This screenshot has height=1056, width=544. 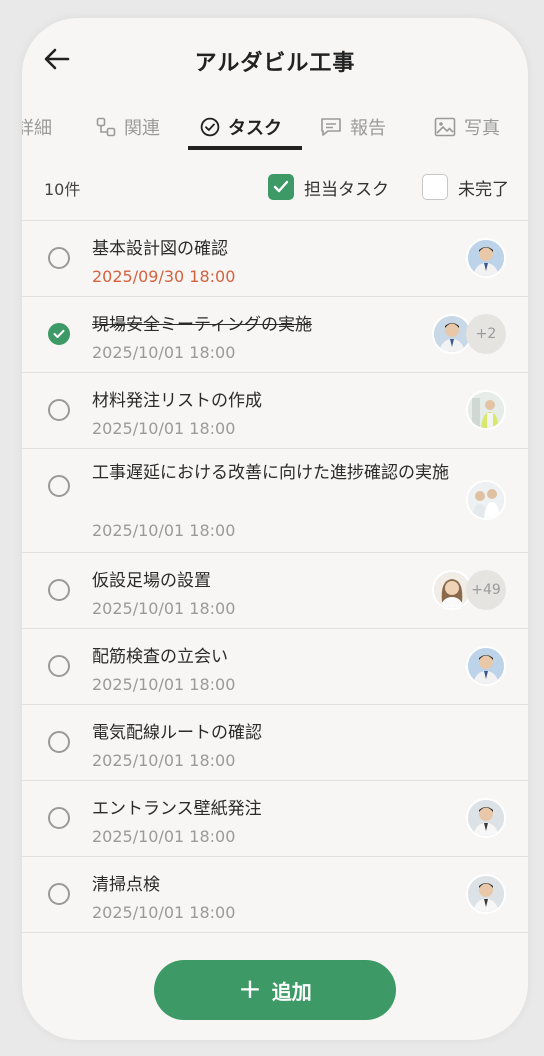 What do you see at coordinates (331, 127) in the screenshot?
I see `comment-icon` at bounding box center [331, 127].